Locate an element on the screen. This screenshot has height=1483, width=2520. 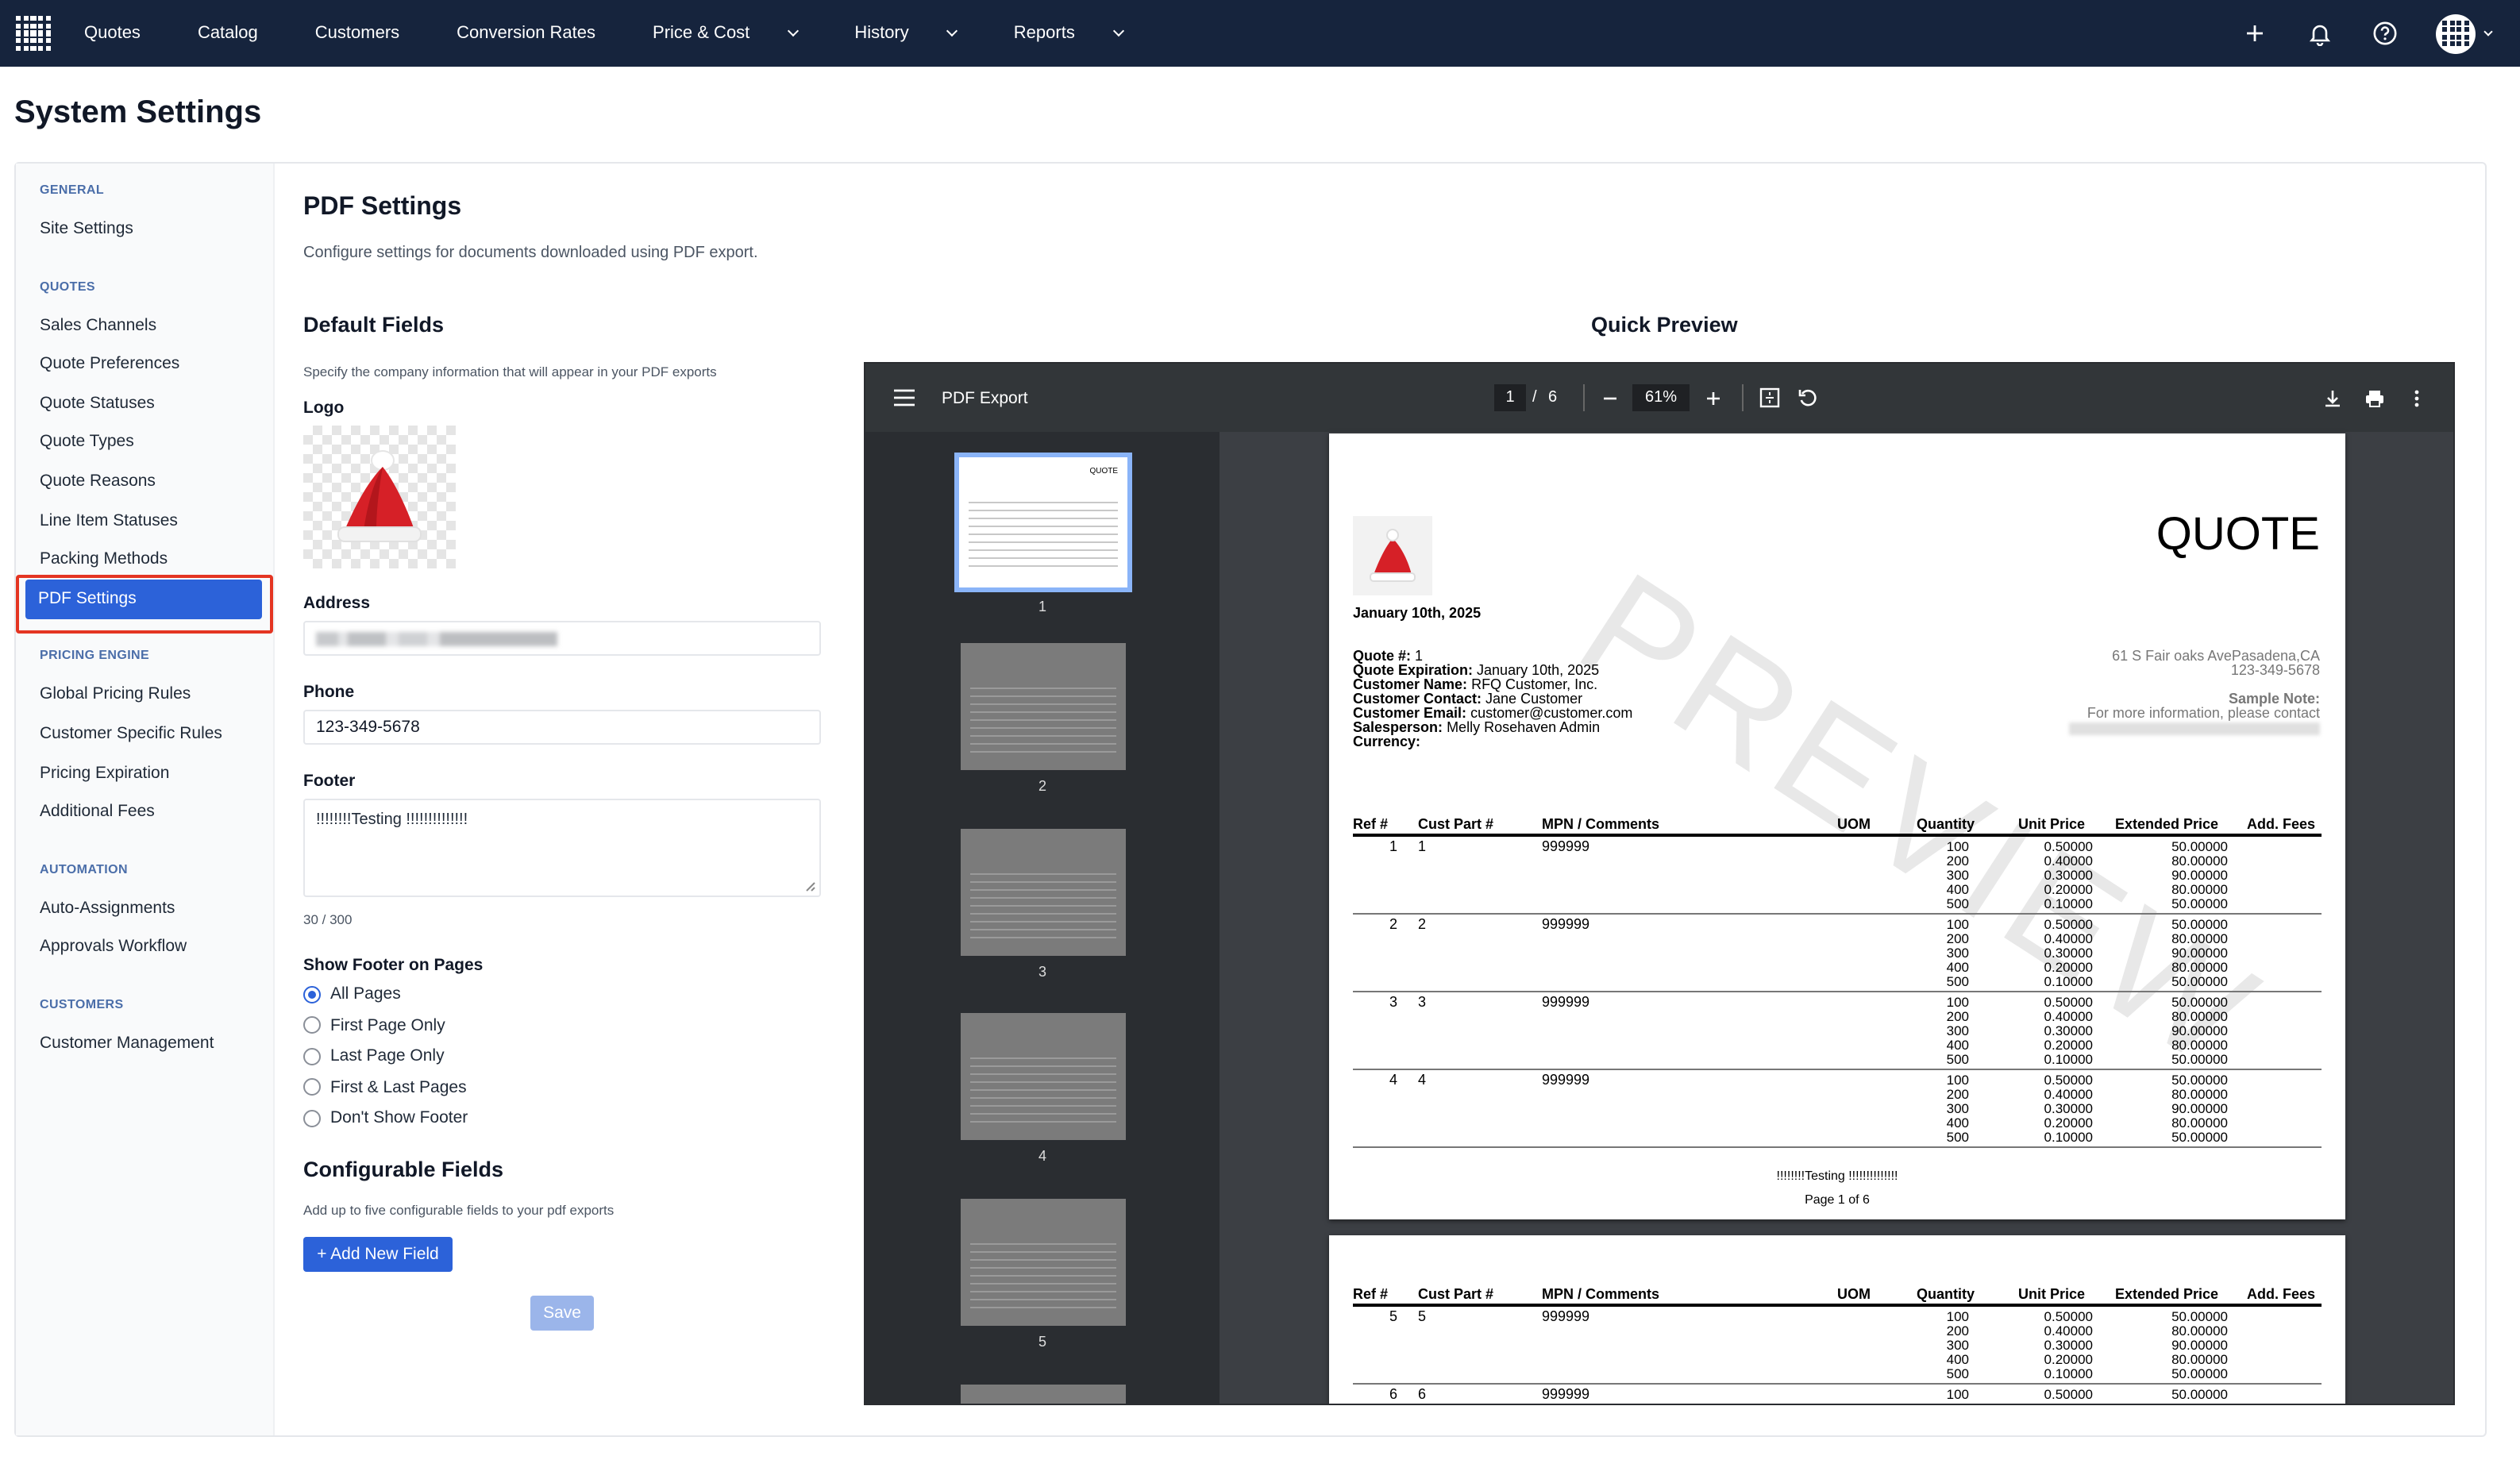
radio-don-t-show-footer: Don't Show Footer is located at coordinates (385, 1117).